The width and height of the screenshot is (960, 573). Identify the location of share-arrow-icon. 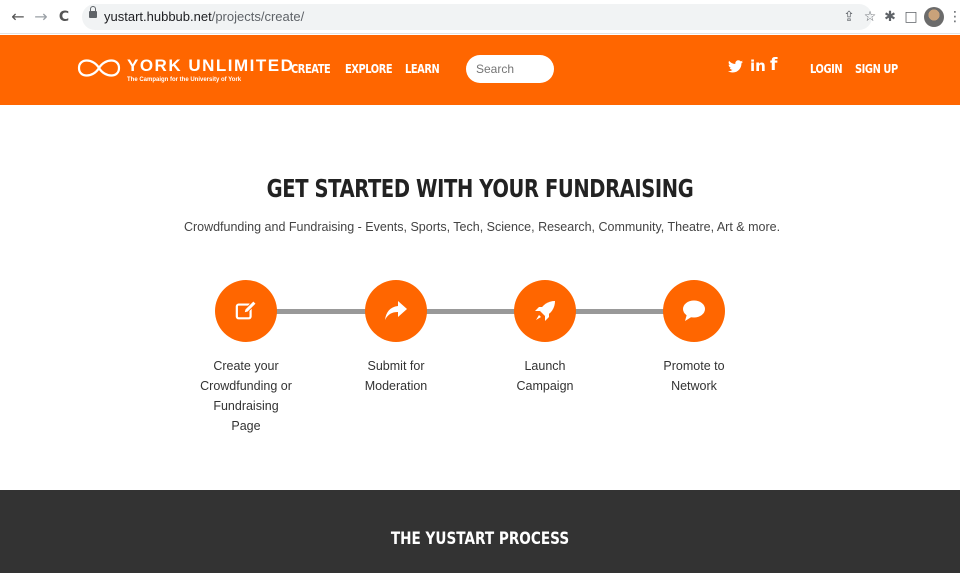
(396, 310).